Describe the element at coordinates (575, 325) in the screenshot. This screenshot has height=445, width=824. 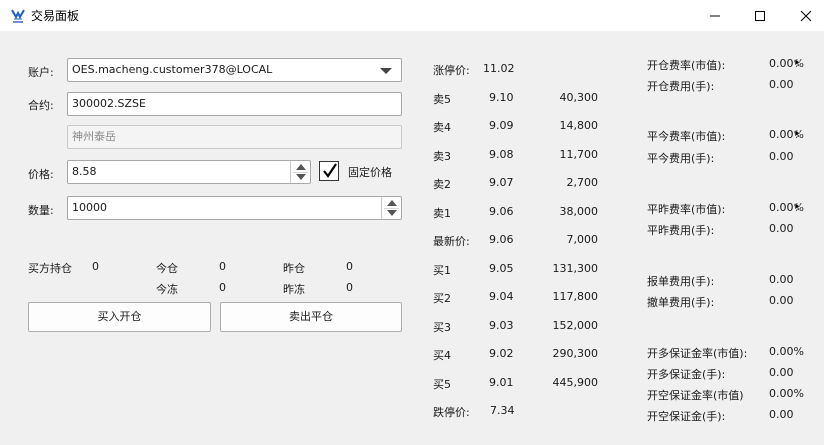
I see `bid-3-volume: 152,000` at that location.